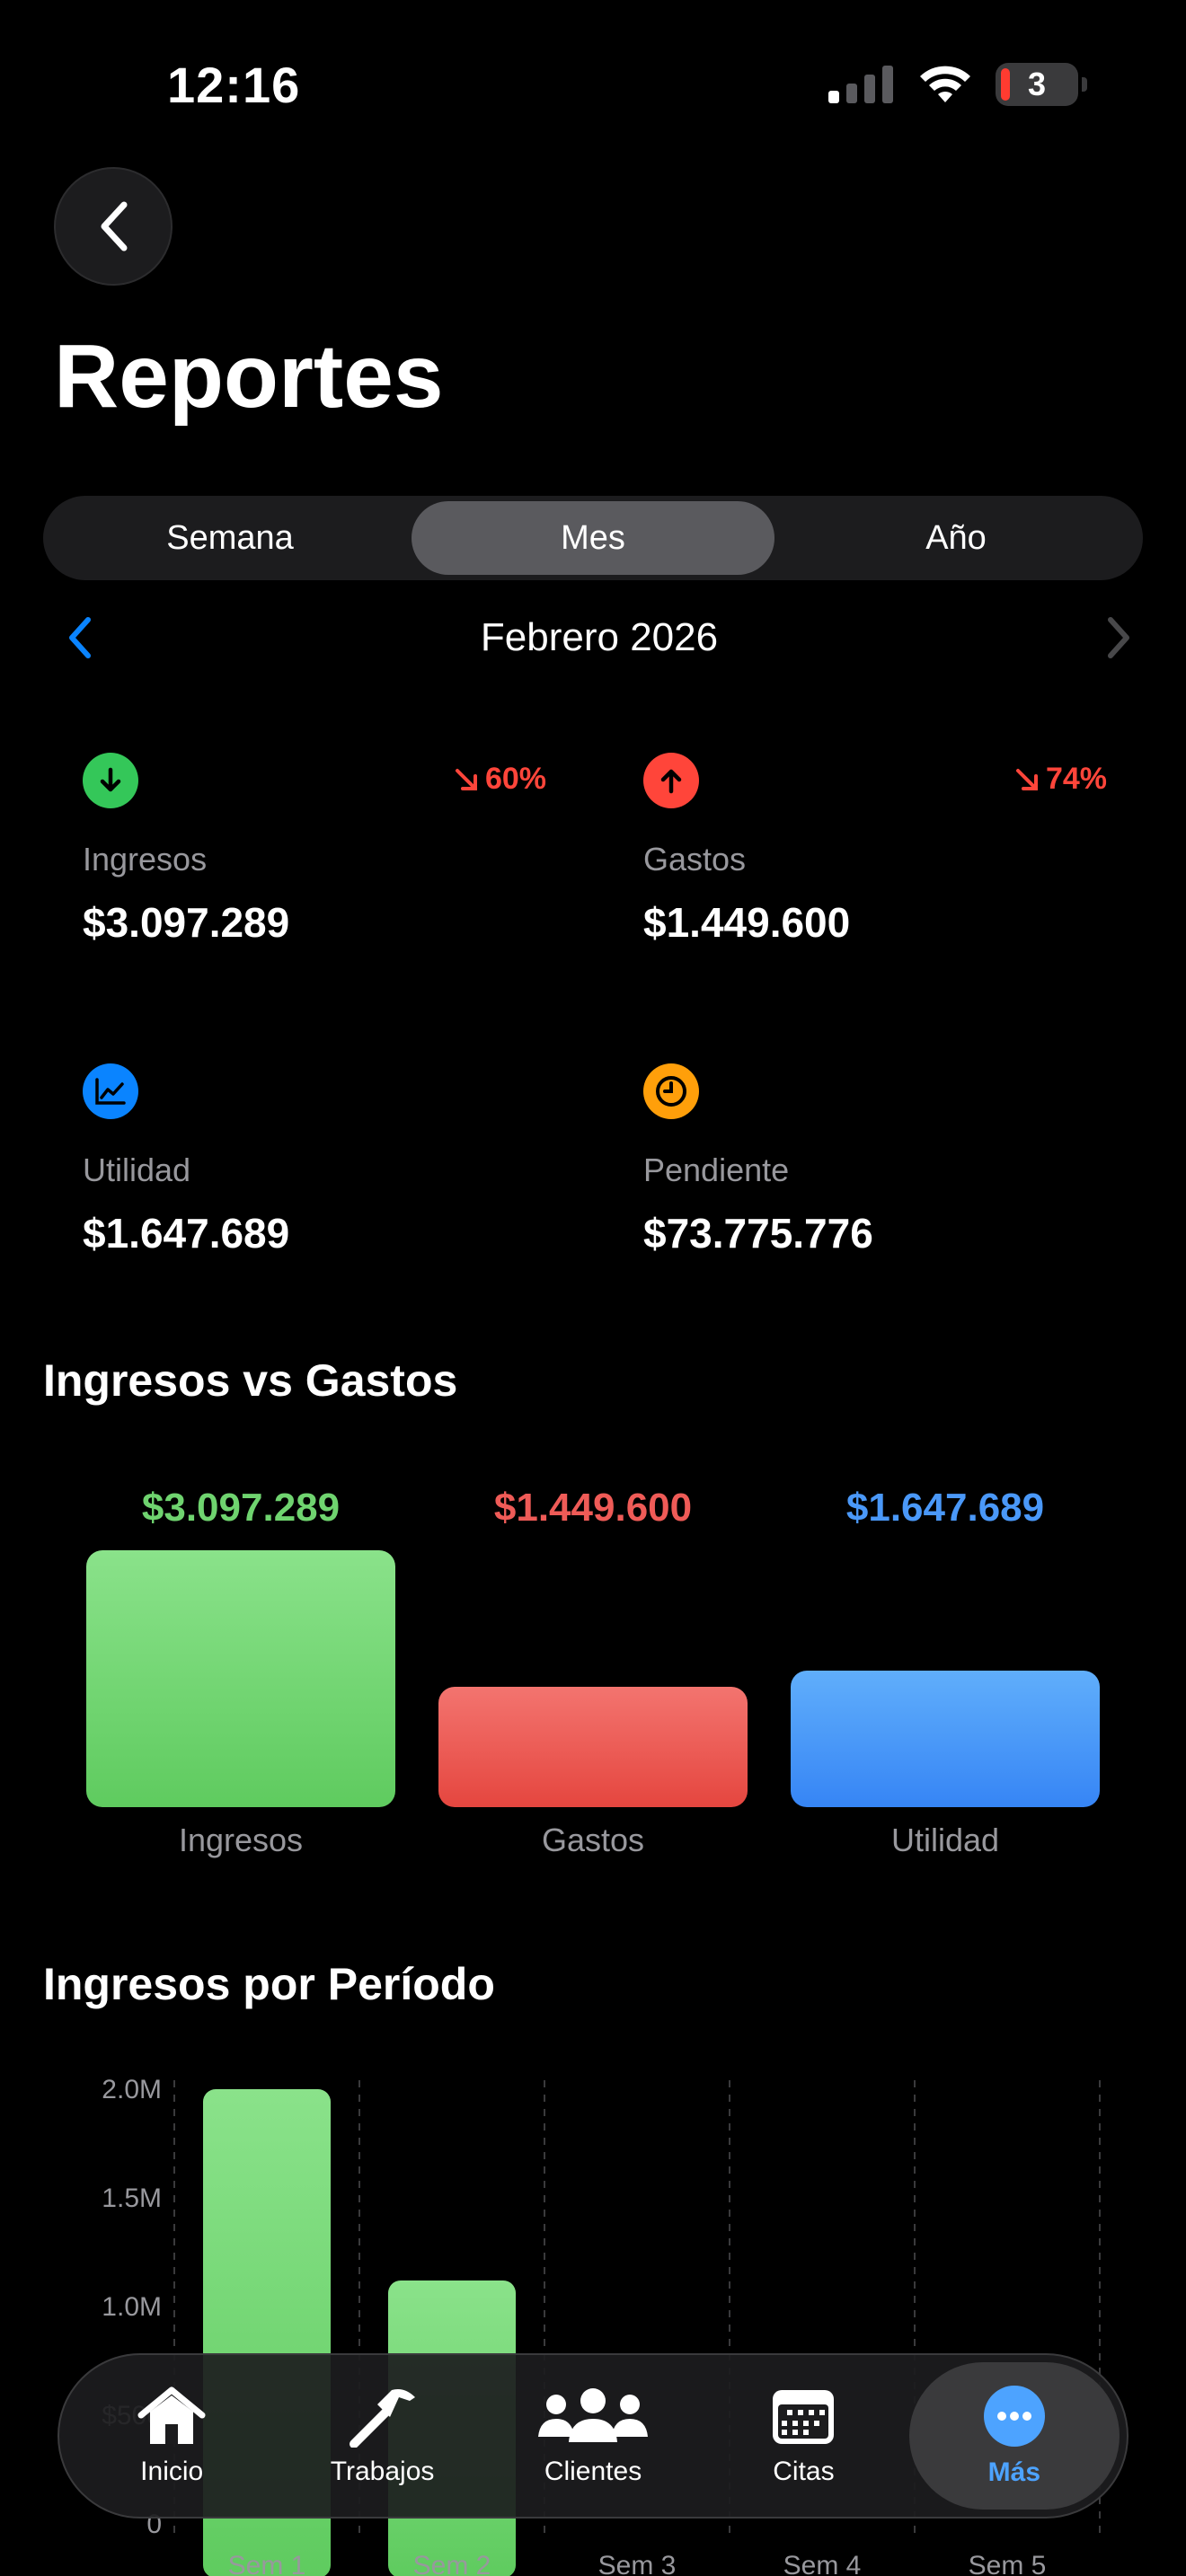 The width and height of the screenshot is (1186, 2576). What do you see at coordinates (172, 2471) in the screenshot?
I see `tab-label: Inicio` at bounding box center [172, 2471].